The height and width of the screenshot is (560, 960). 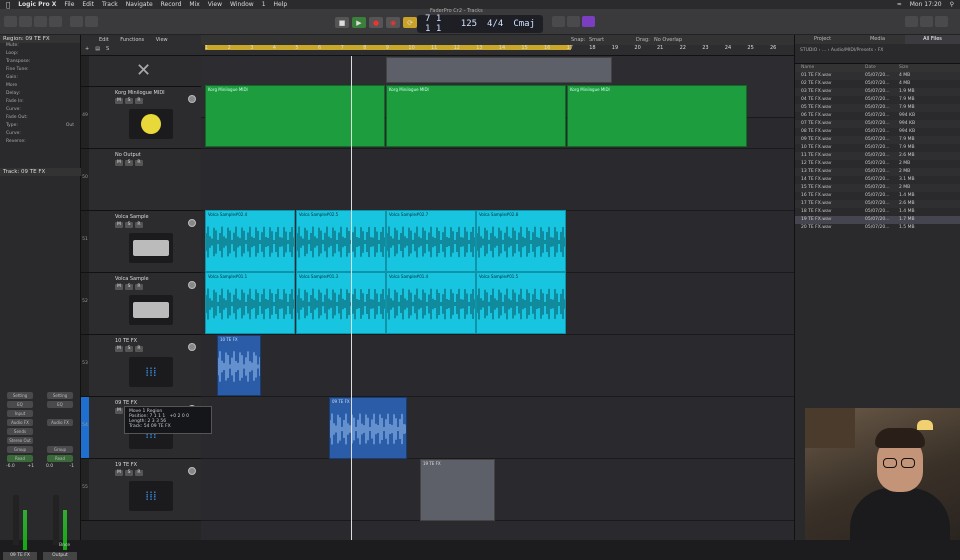 I want to click on output-eq: EQ, so click(x=60, y=404).